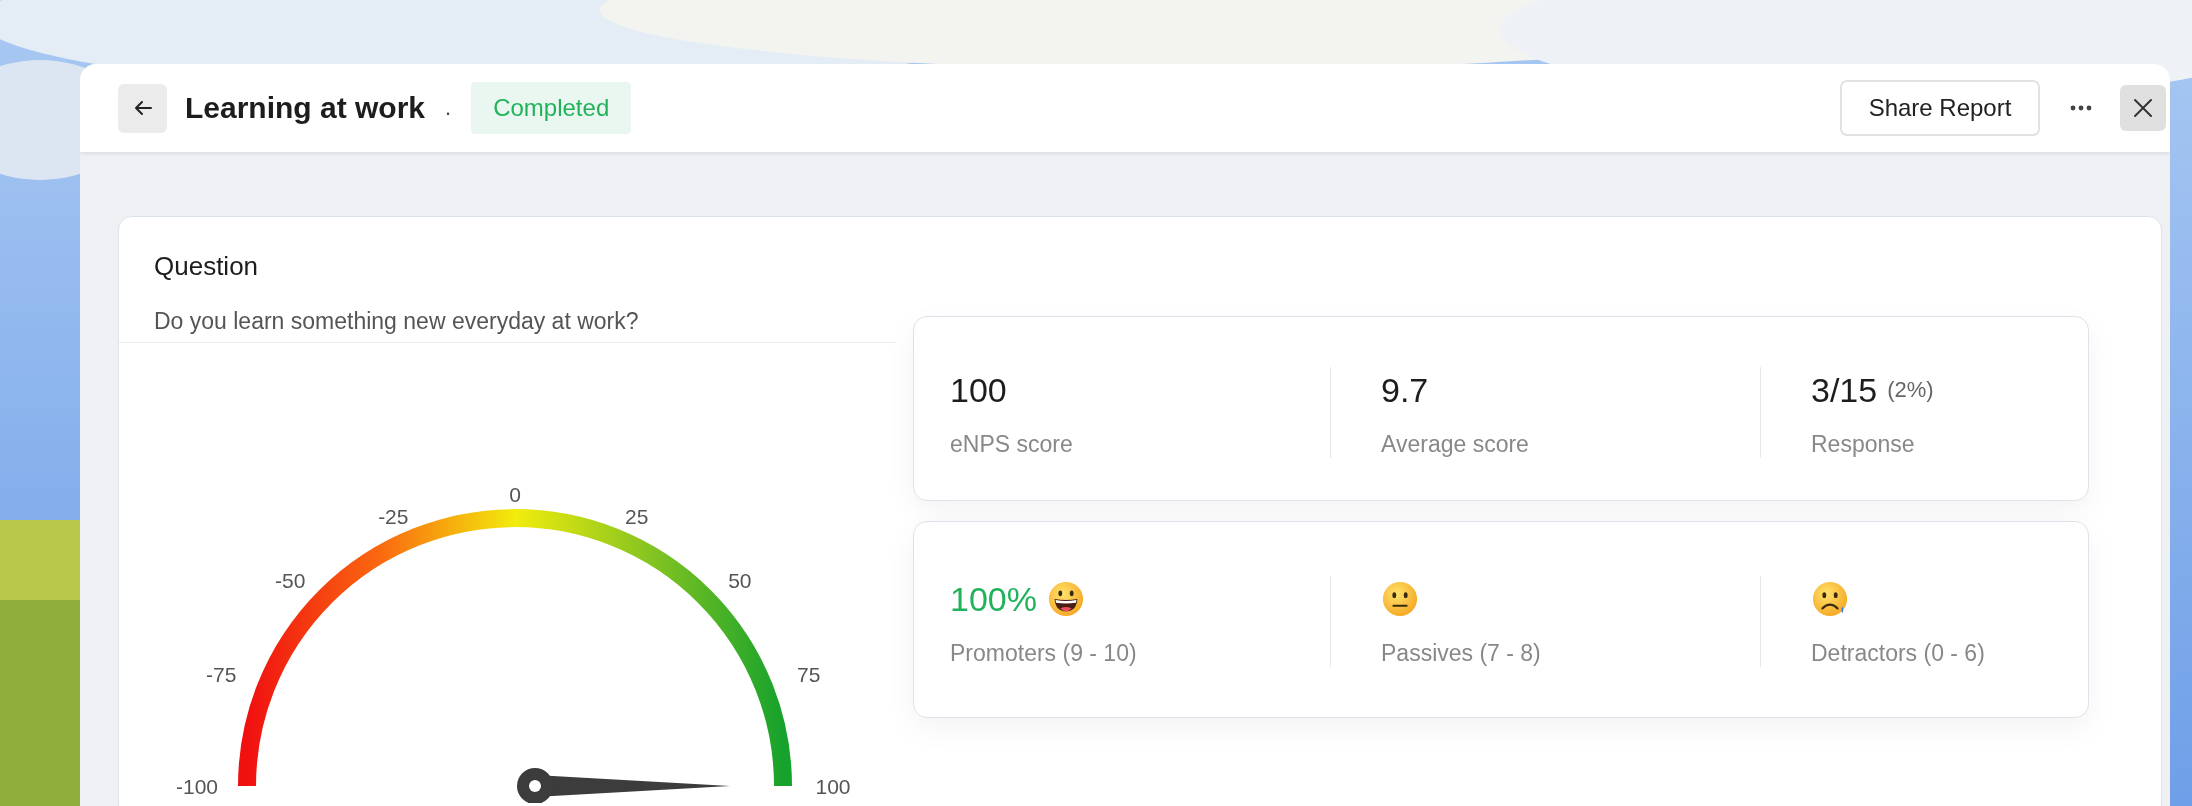 This screenshot has height=806, width=2192. I want to click on question-heading: Question, so click(207, 266).